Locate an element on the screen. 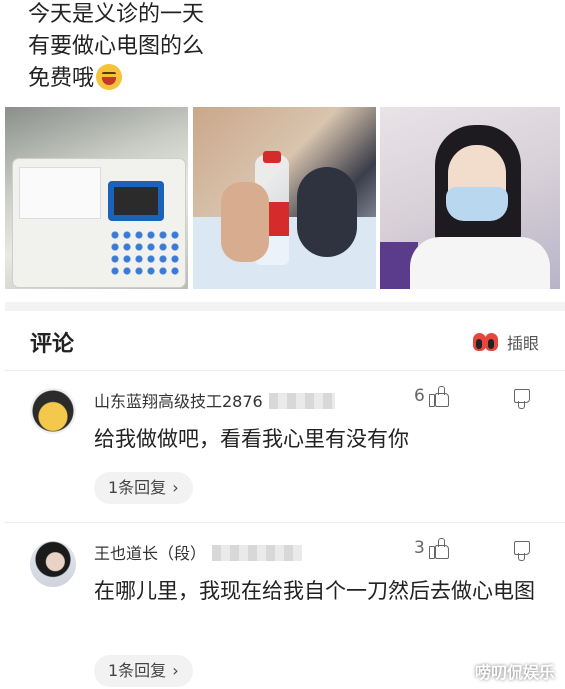 This screenshot has height=689, width=565. post-line: 有要做心电图的么 is located at coordinates (116, 46).